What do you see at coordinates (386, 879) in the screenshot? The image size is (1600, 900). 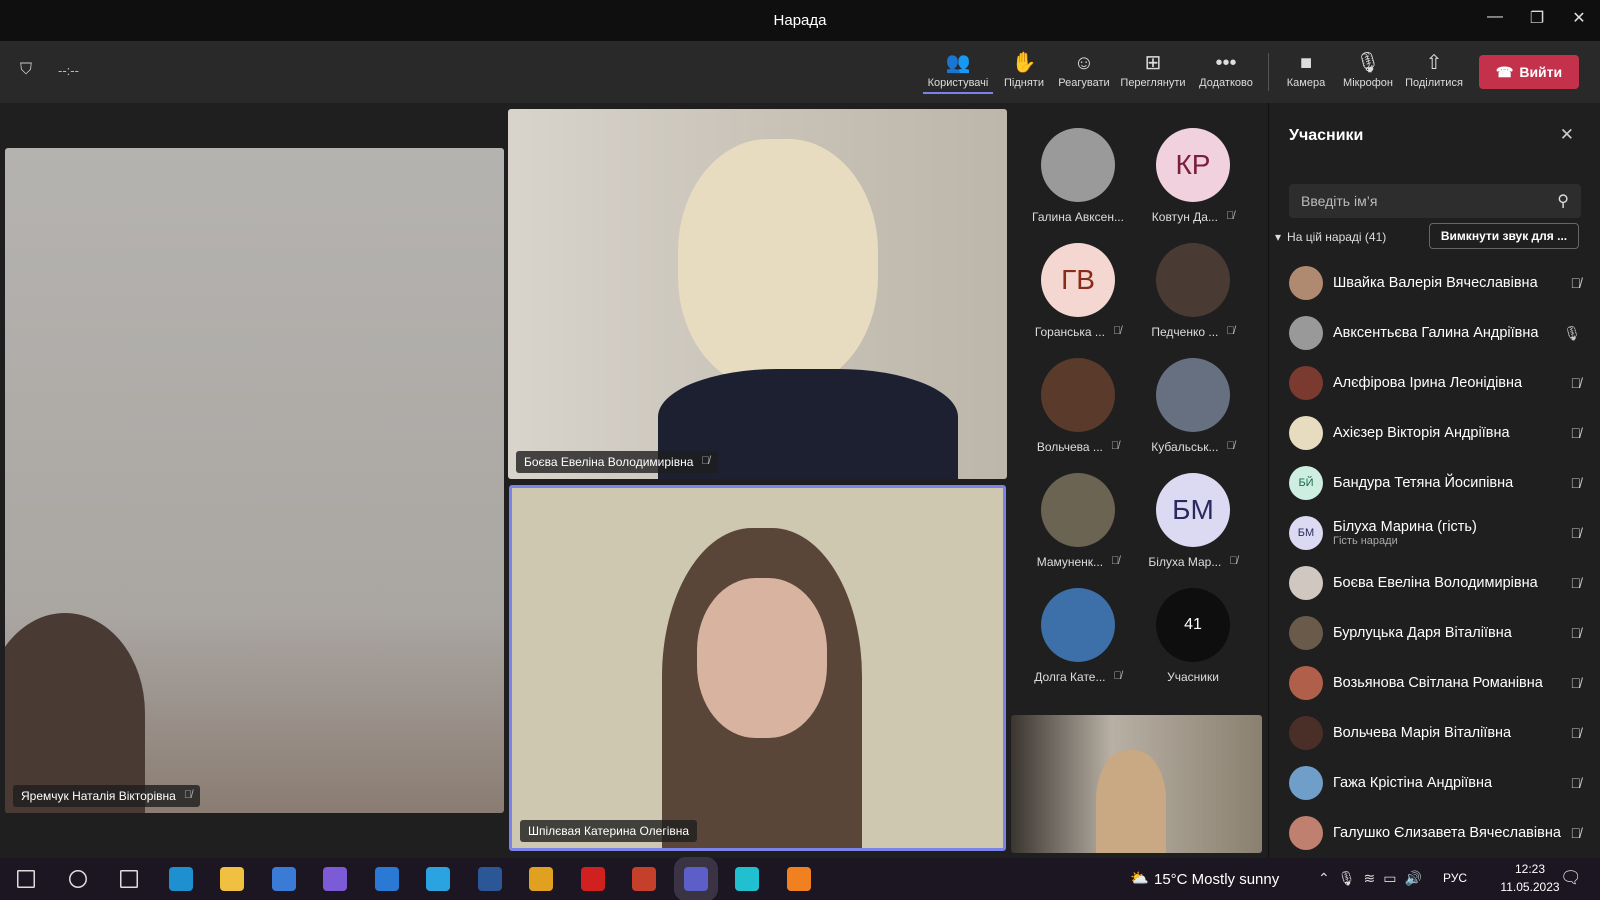 I see `taskbar-mail-icon` at bounding box center [386, 879].